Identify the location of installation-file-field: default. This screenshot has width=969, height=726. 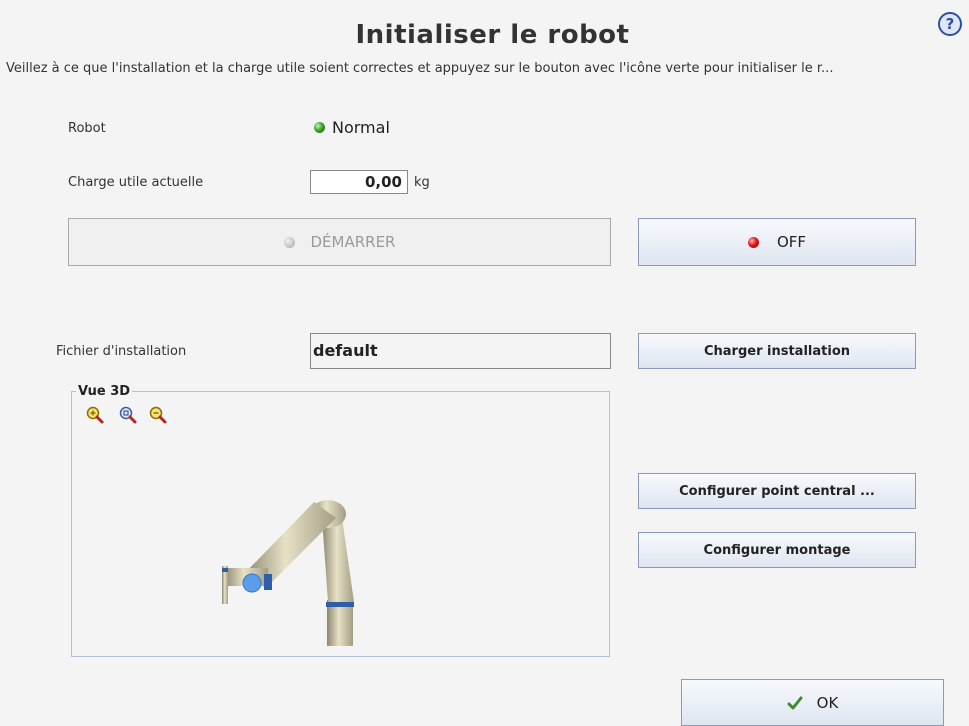
(460, 351).